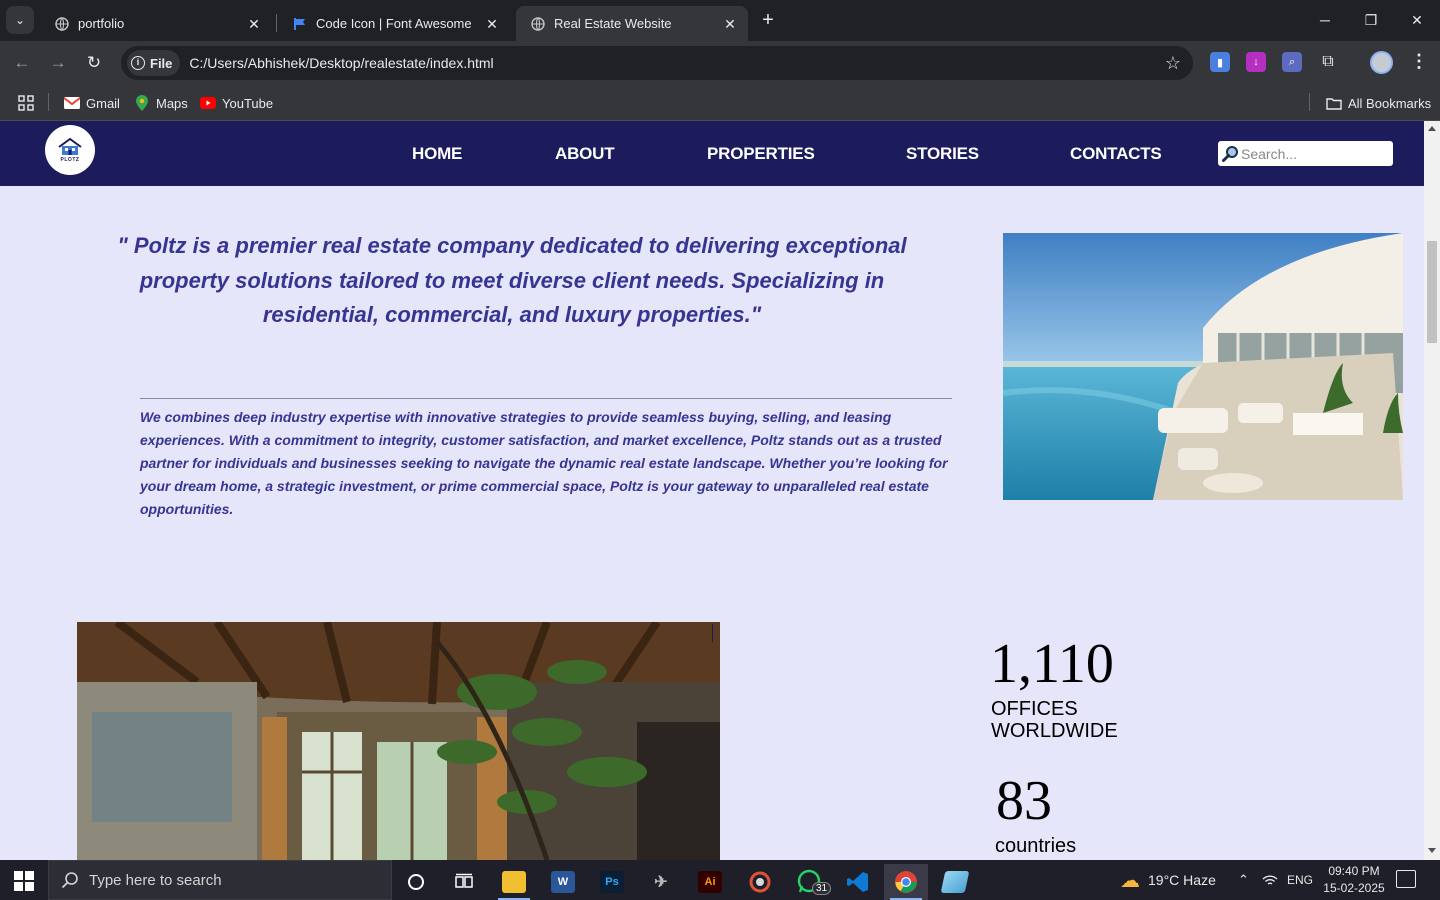 This screenshot has width=1440, height=900. I want to click on extensions-puzzle-icon: ⧉, so click(1328, 62).